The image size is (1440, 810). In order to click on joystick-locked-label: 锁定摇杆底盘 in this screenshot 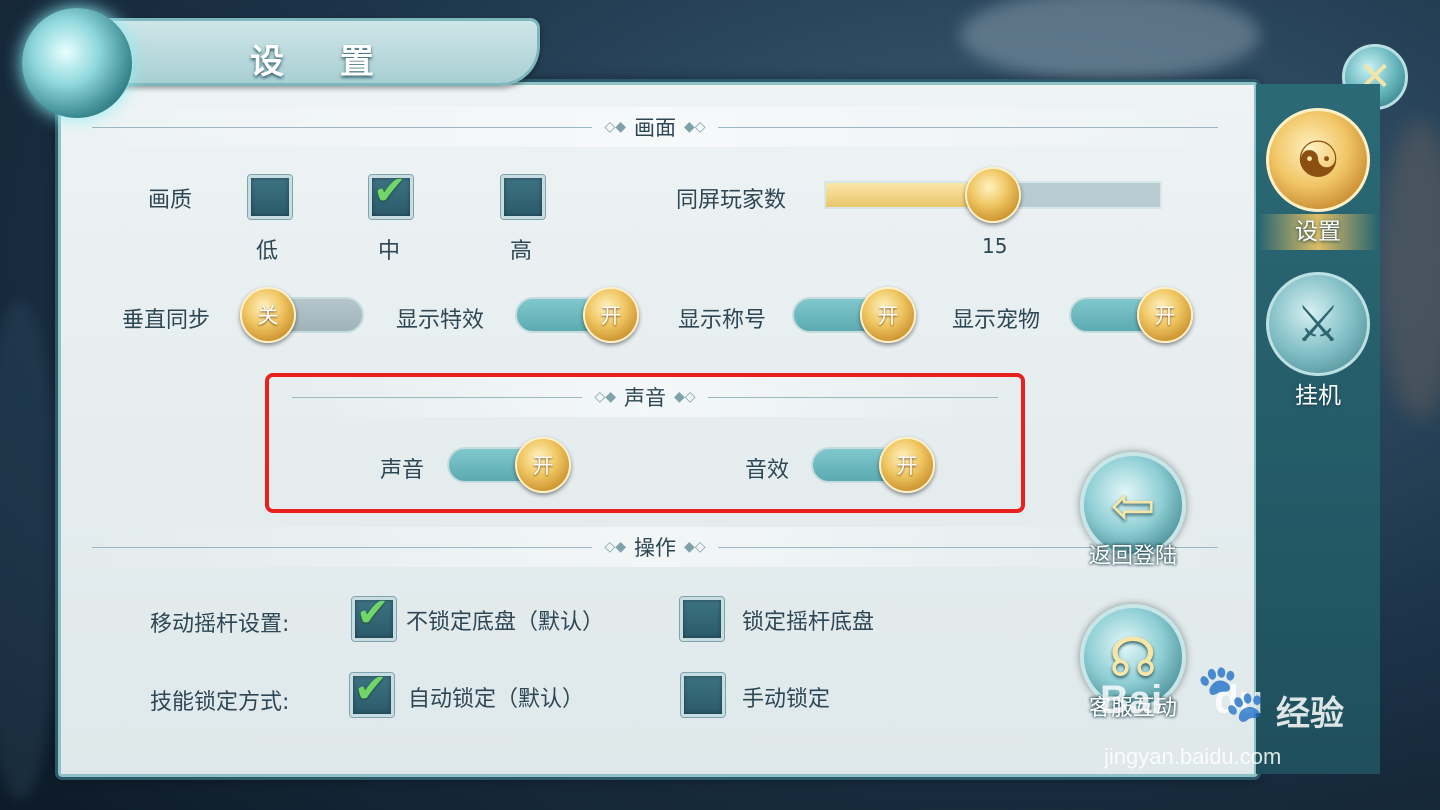, I will do `click(808, 622)`.